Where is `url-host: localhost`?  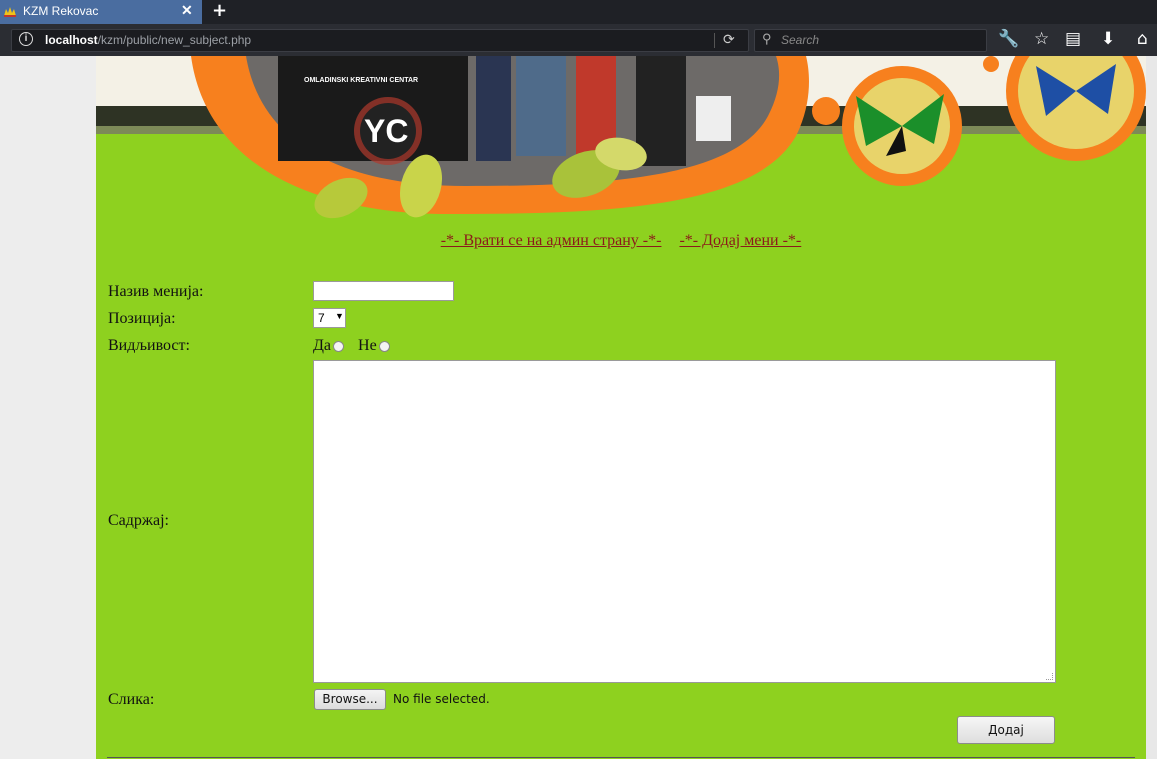
url-host: localhost is located at coordinates (71, 40).